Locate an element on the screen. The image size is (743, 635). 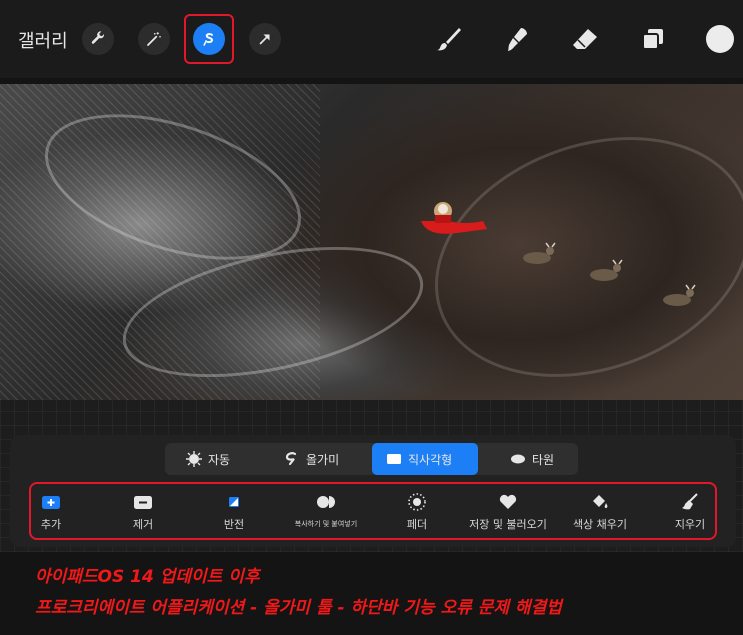
magic-wand-icon is located at coordinates (154, 39).